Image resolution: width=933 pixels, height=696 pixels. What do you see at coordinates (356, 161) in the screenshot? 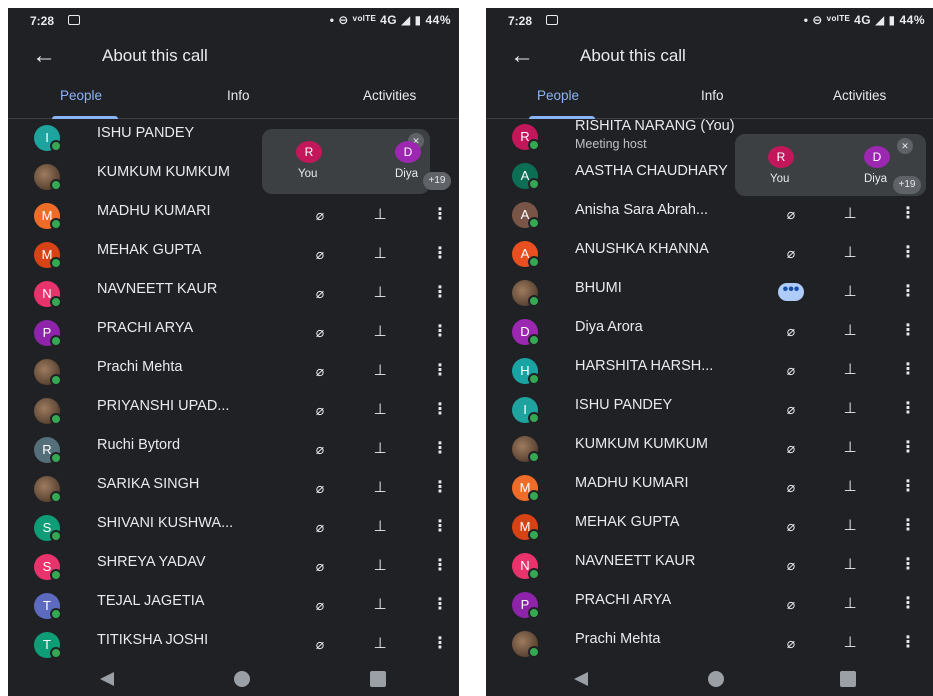
I see `video-overlay: ✕ R You D Diya +19` at bounding box center [356, 161].